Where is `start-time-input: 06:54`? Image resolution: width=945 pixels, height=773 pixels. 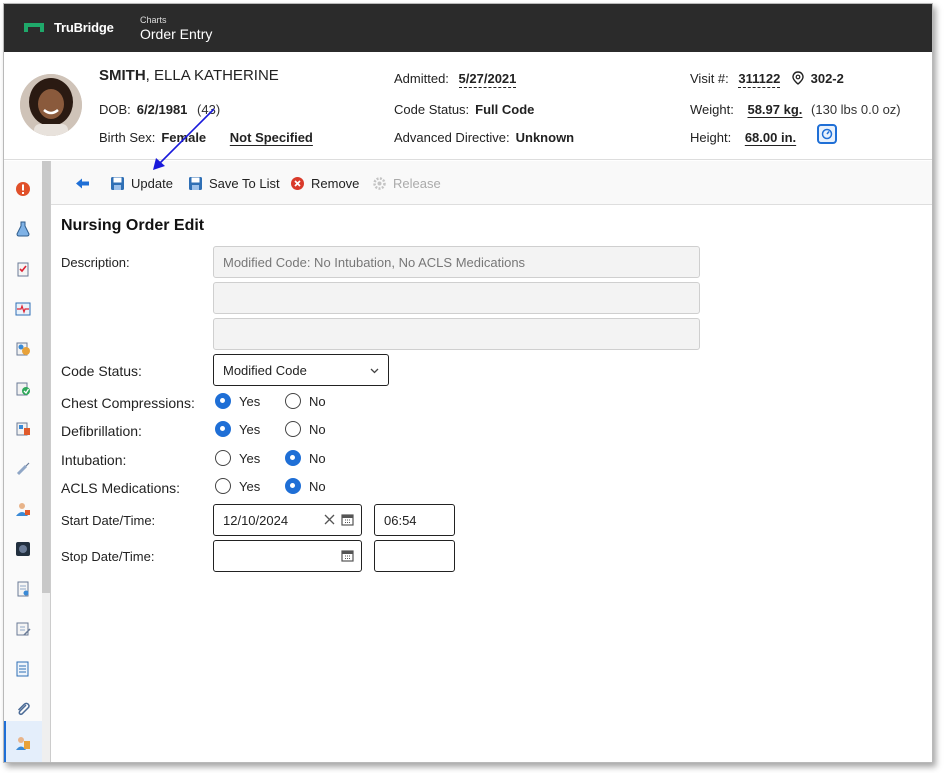 start-time-input: 06:54 is located at coordinates (414, 520).